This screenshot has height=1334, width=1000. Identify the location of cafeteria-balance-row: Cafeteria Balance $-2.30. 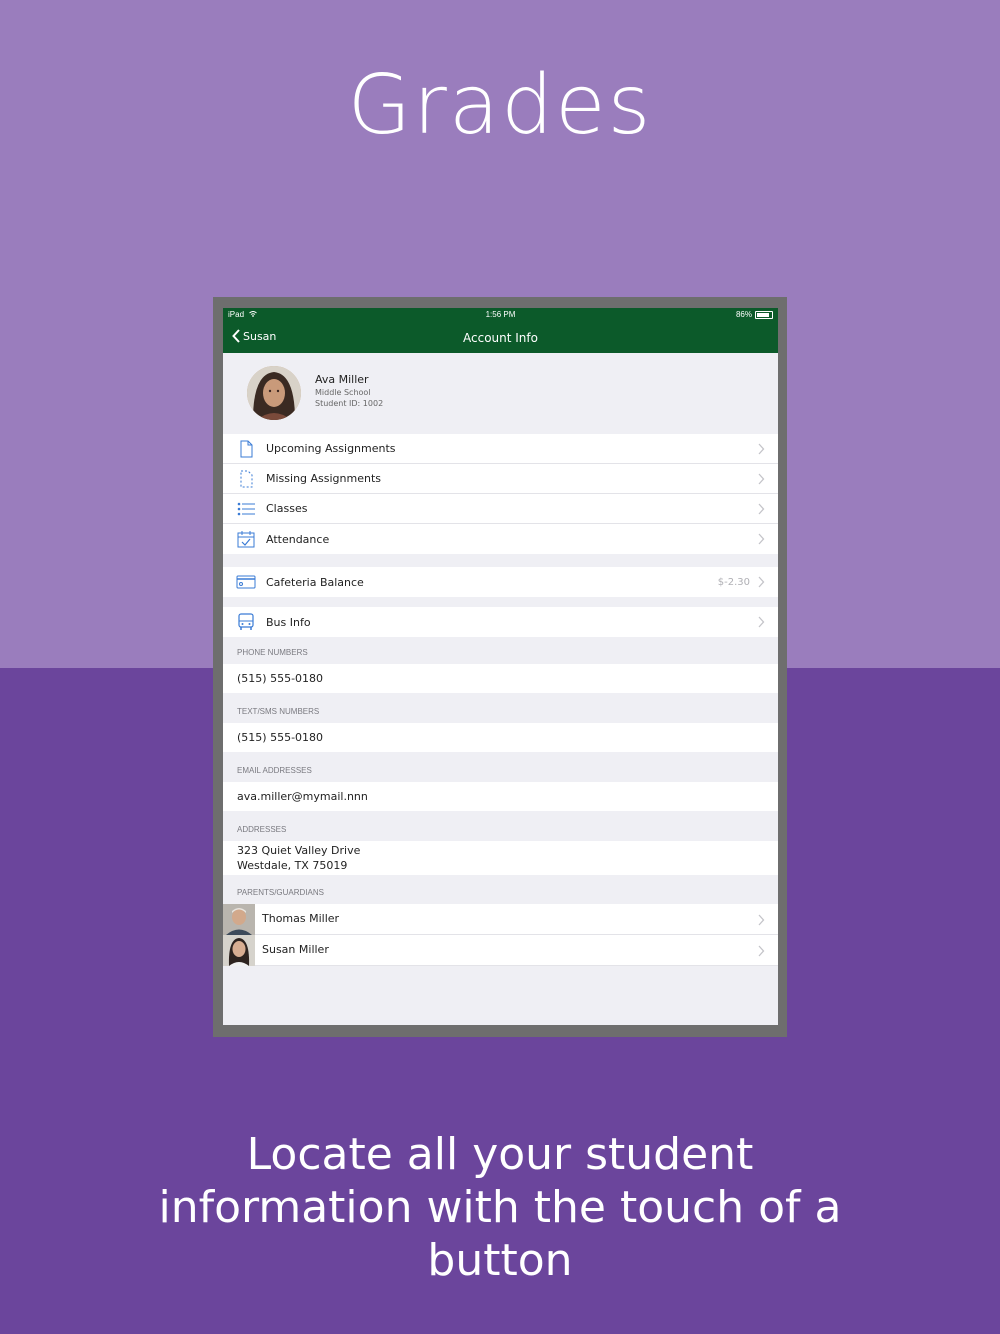
(500, 582).